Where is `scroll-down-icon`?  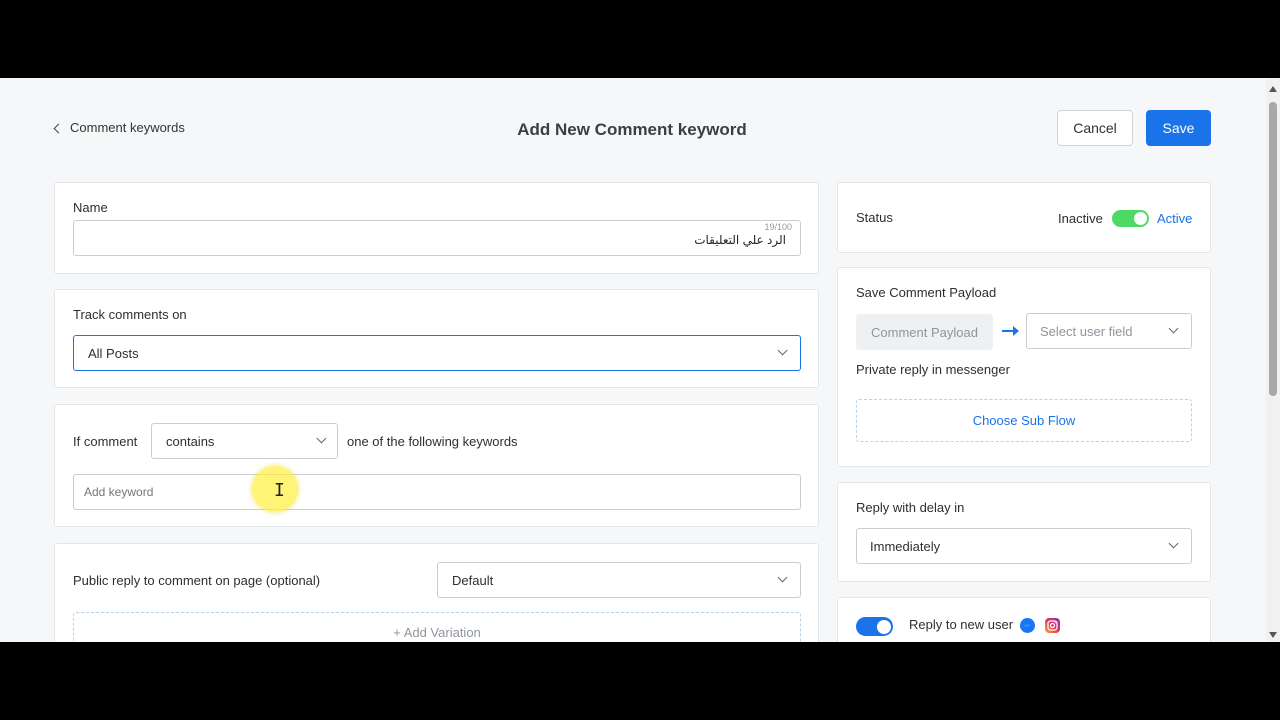
scroll-down-icon is located at coordinates (1273, 635).